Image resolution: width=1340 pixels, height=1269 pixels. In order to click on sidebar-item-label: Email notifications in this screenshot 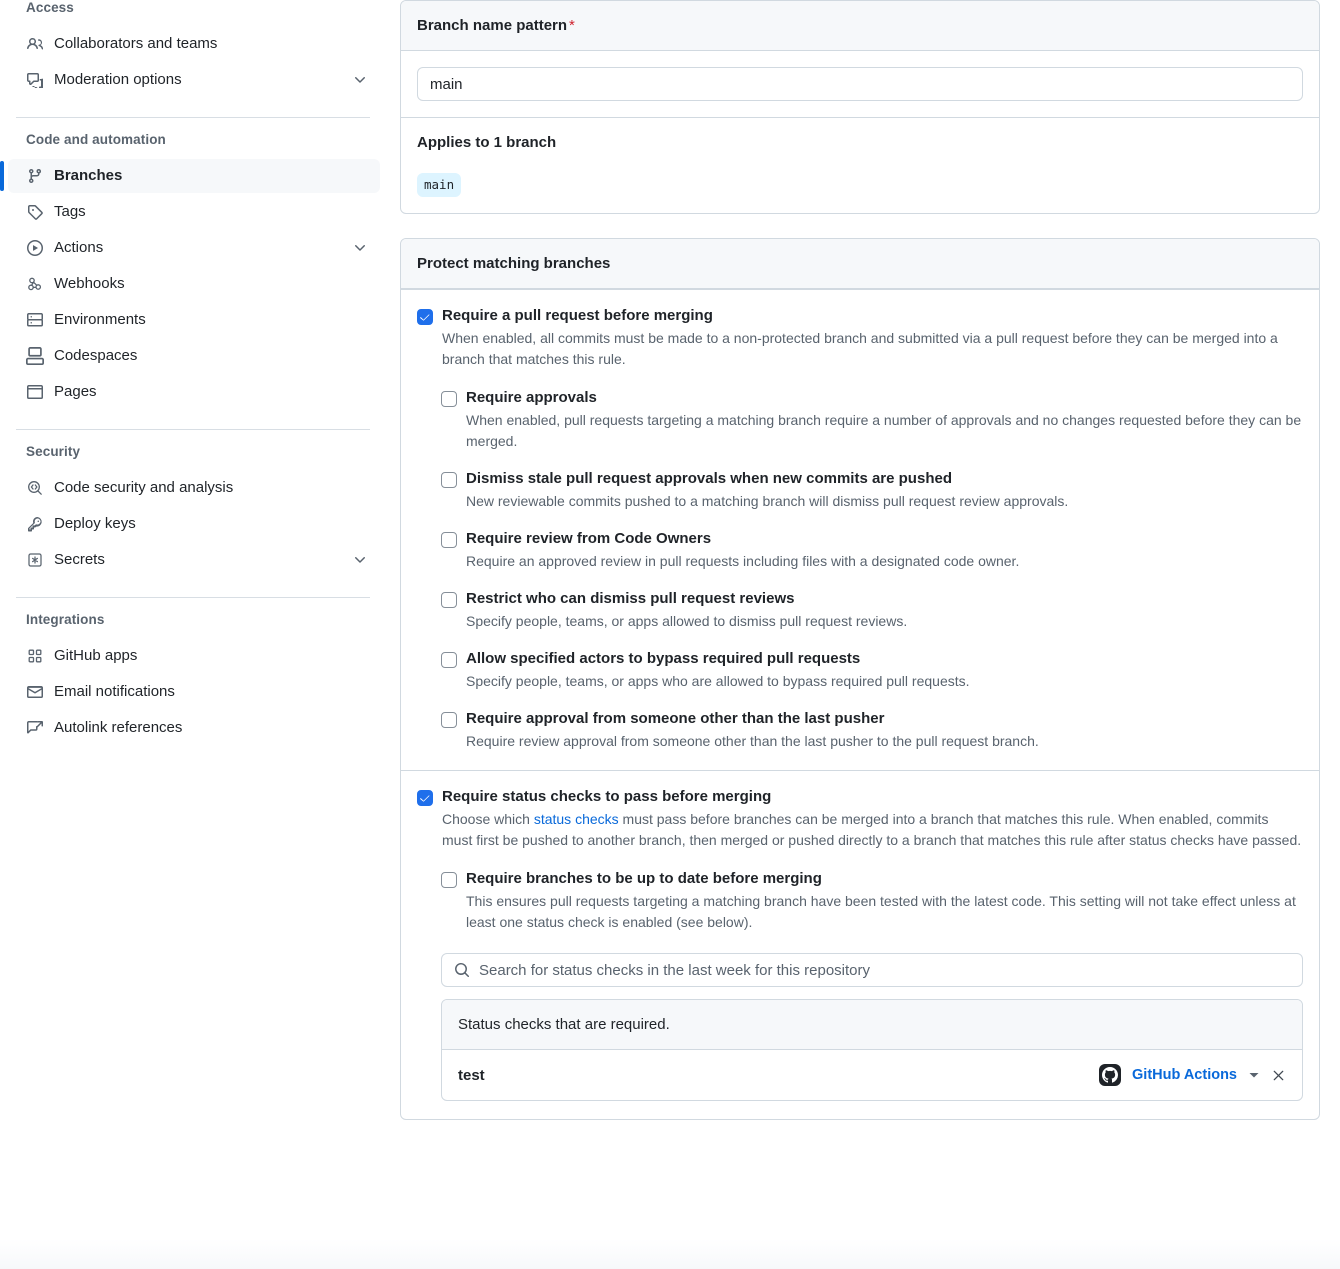, I will do `click(114, 691)`.